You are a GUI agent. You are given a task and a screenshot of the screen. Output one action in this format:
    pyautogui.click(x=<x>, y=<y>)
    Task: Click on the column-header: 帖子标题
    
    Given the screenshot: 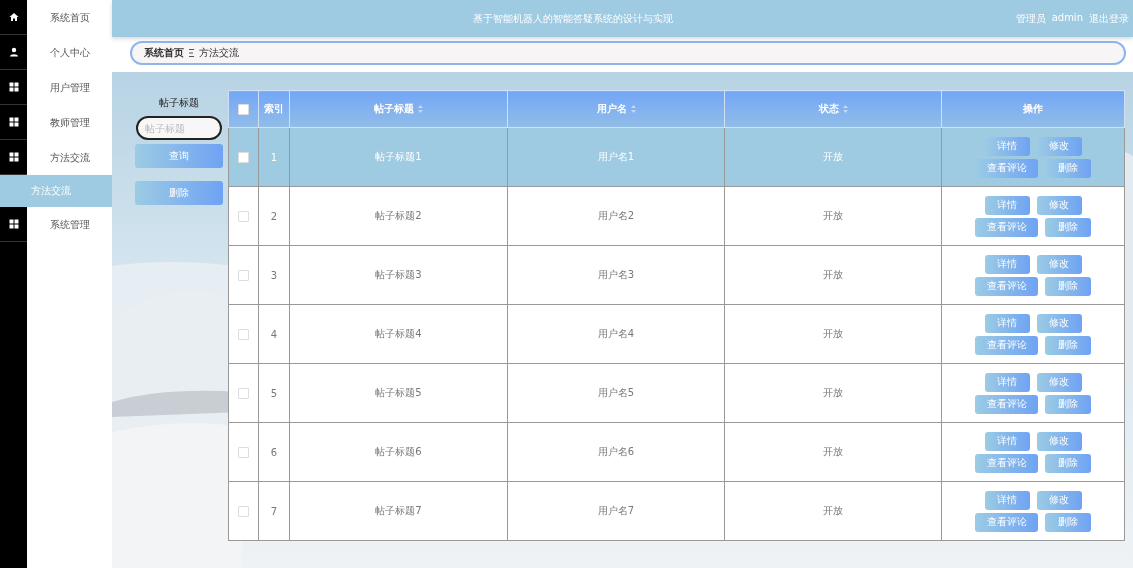 What is the action you would take?
    pyautogui.click(x=398, y=109)
    